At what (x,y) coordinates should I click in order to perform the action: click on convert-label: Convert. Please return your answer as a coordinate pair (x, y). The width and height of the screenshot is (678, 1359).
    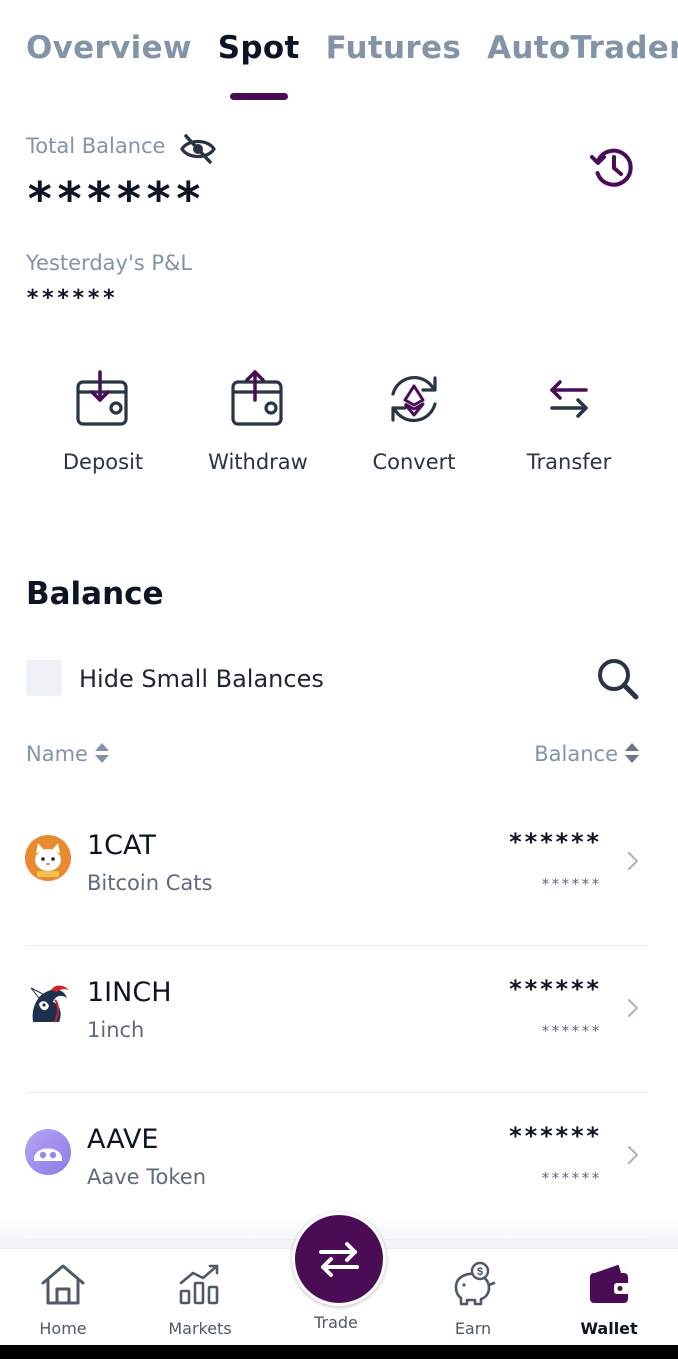
    Looking at the image, I should click on (414, 462).